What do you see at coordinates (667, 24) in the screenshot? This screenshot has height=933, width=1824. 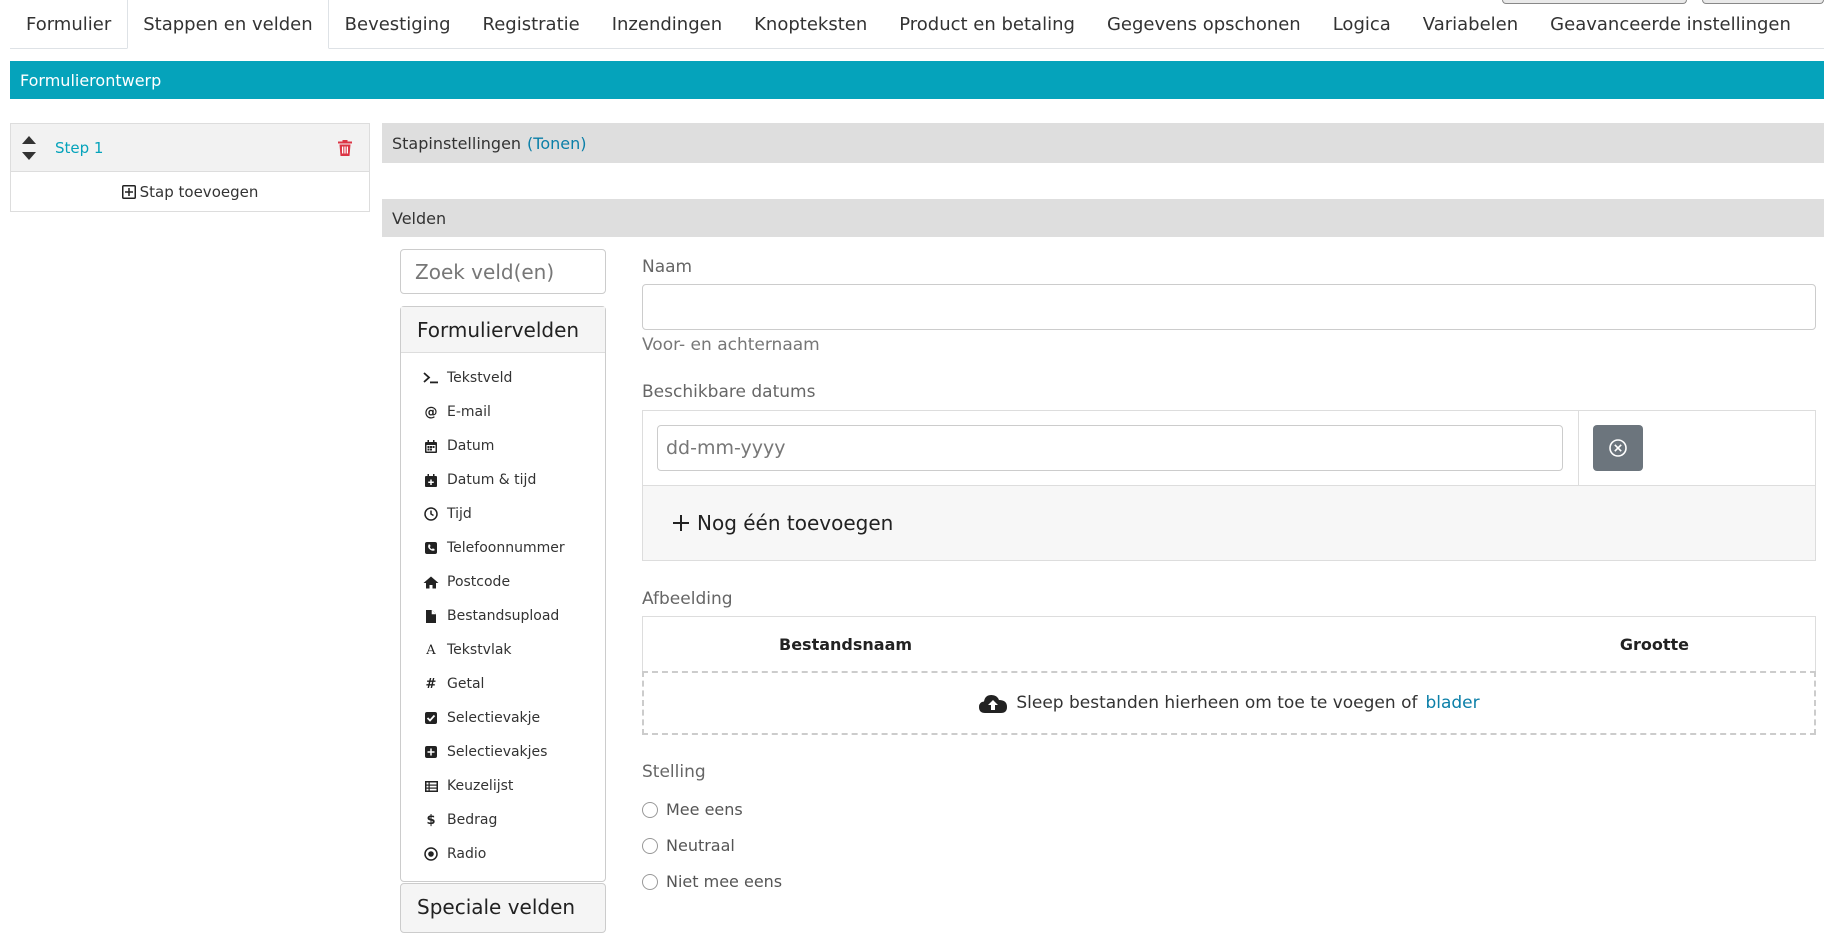 I see `tab-inzendingen: Inzendingen` at bounding box center [667, 24].